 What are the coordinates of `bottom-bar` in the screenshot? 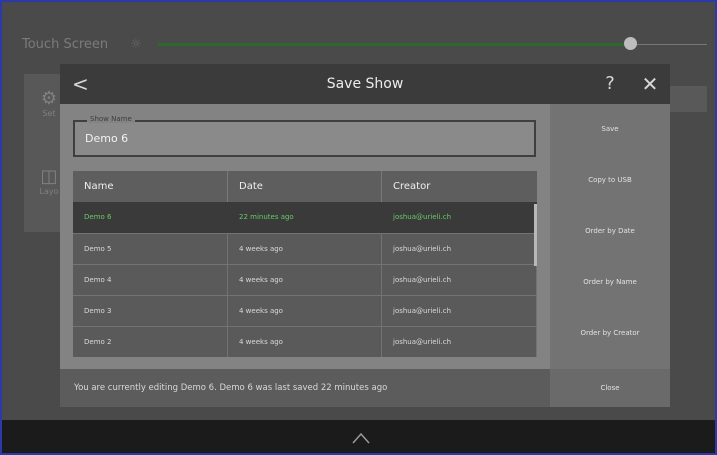 It's located at (358, 436).